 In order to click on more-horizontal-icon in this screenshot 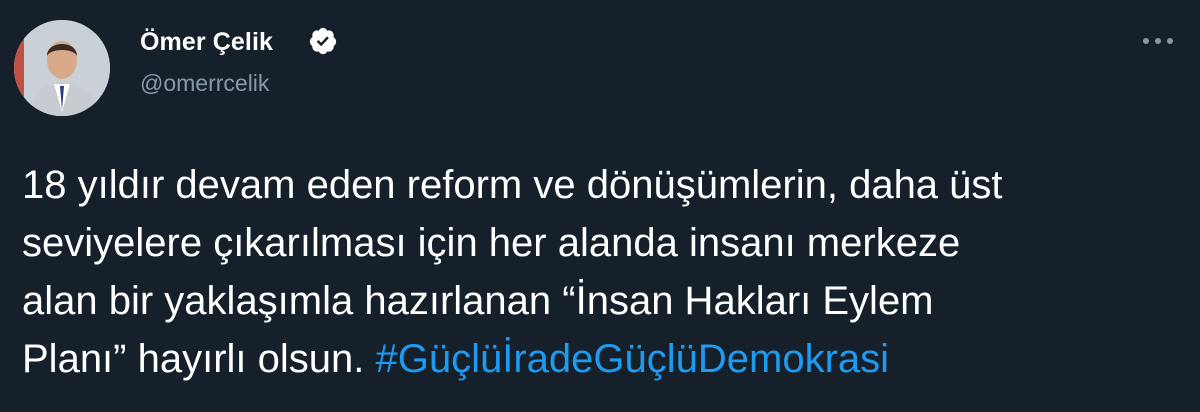, I will do `click(1158, 41)`.